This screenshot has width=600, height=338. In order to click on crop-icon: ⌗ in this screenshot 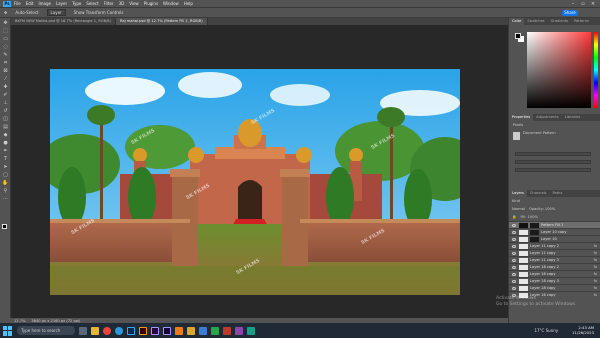, I will do `click(5, 63)`.